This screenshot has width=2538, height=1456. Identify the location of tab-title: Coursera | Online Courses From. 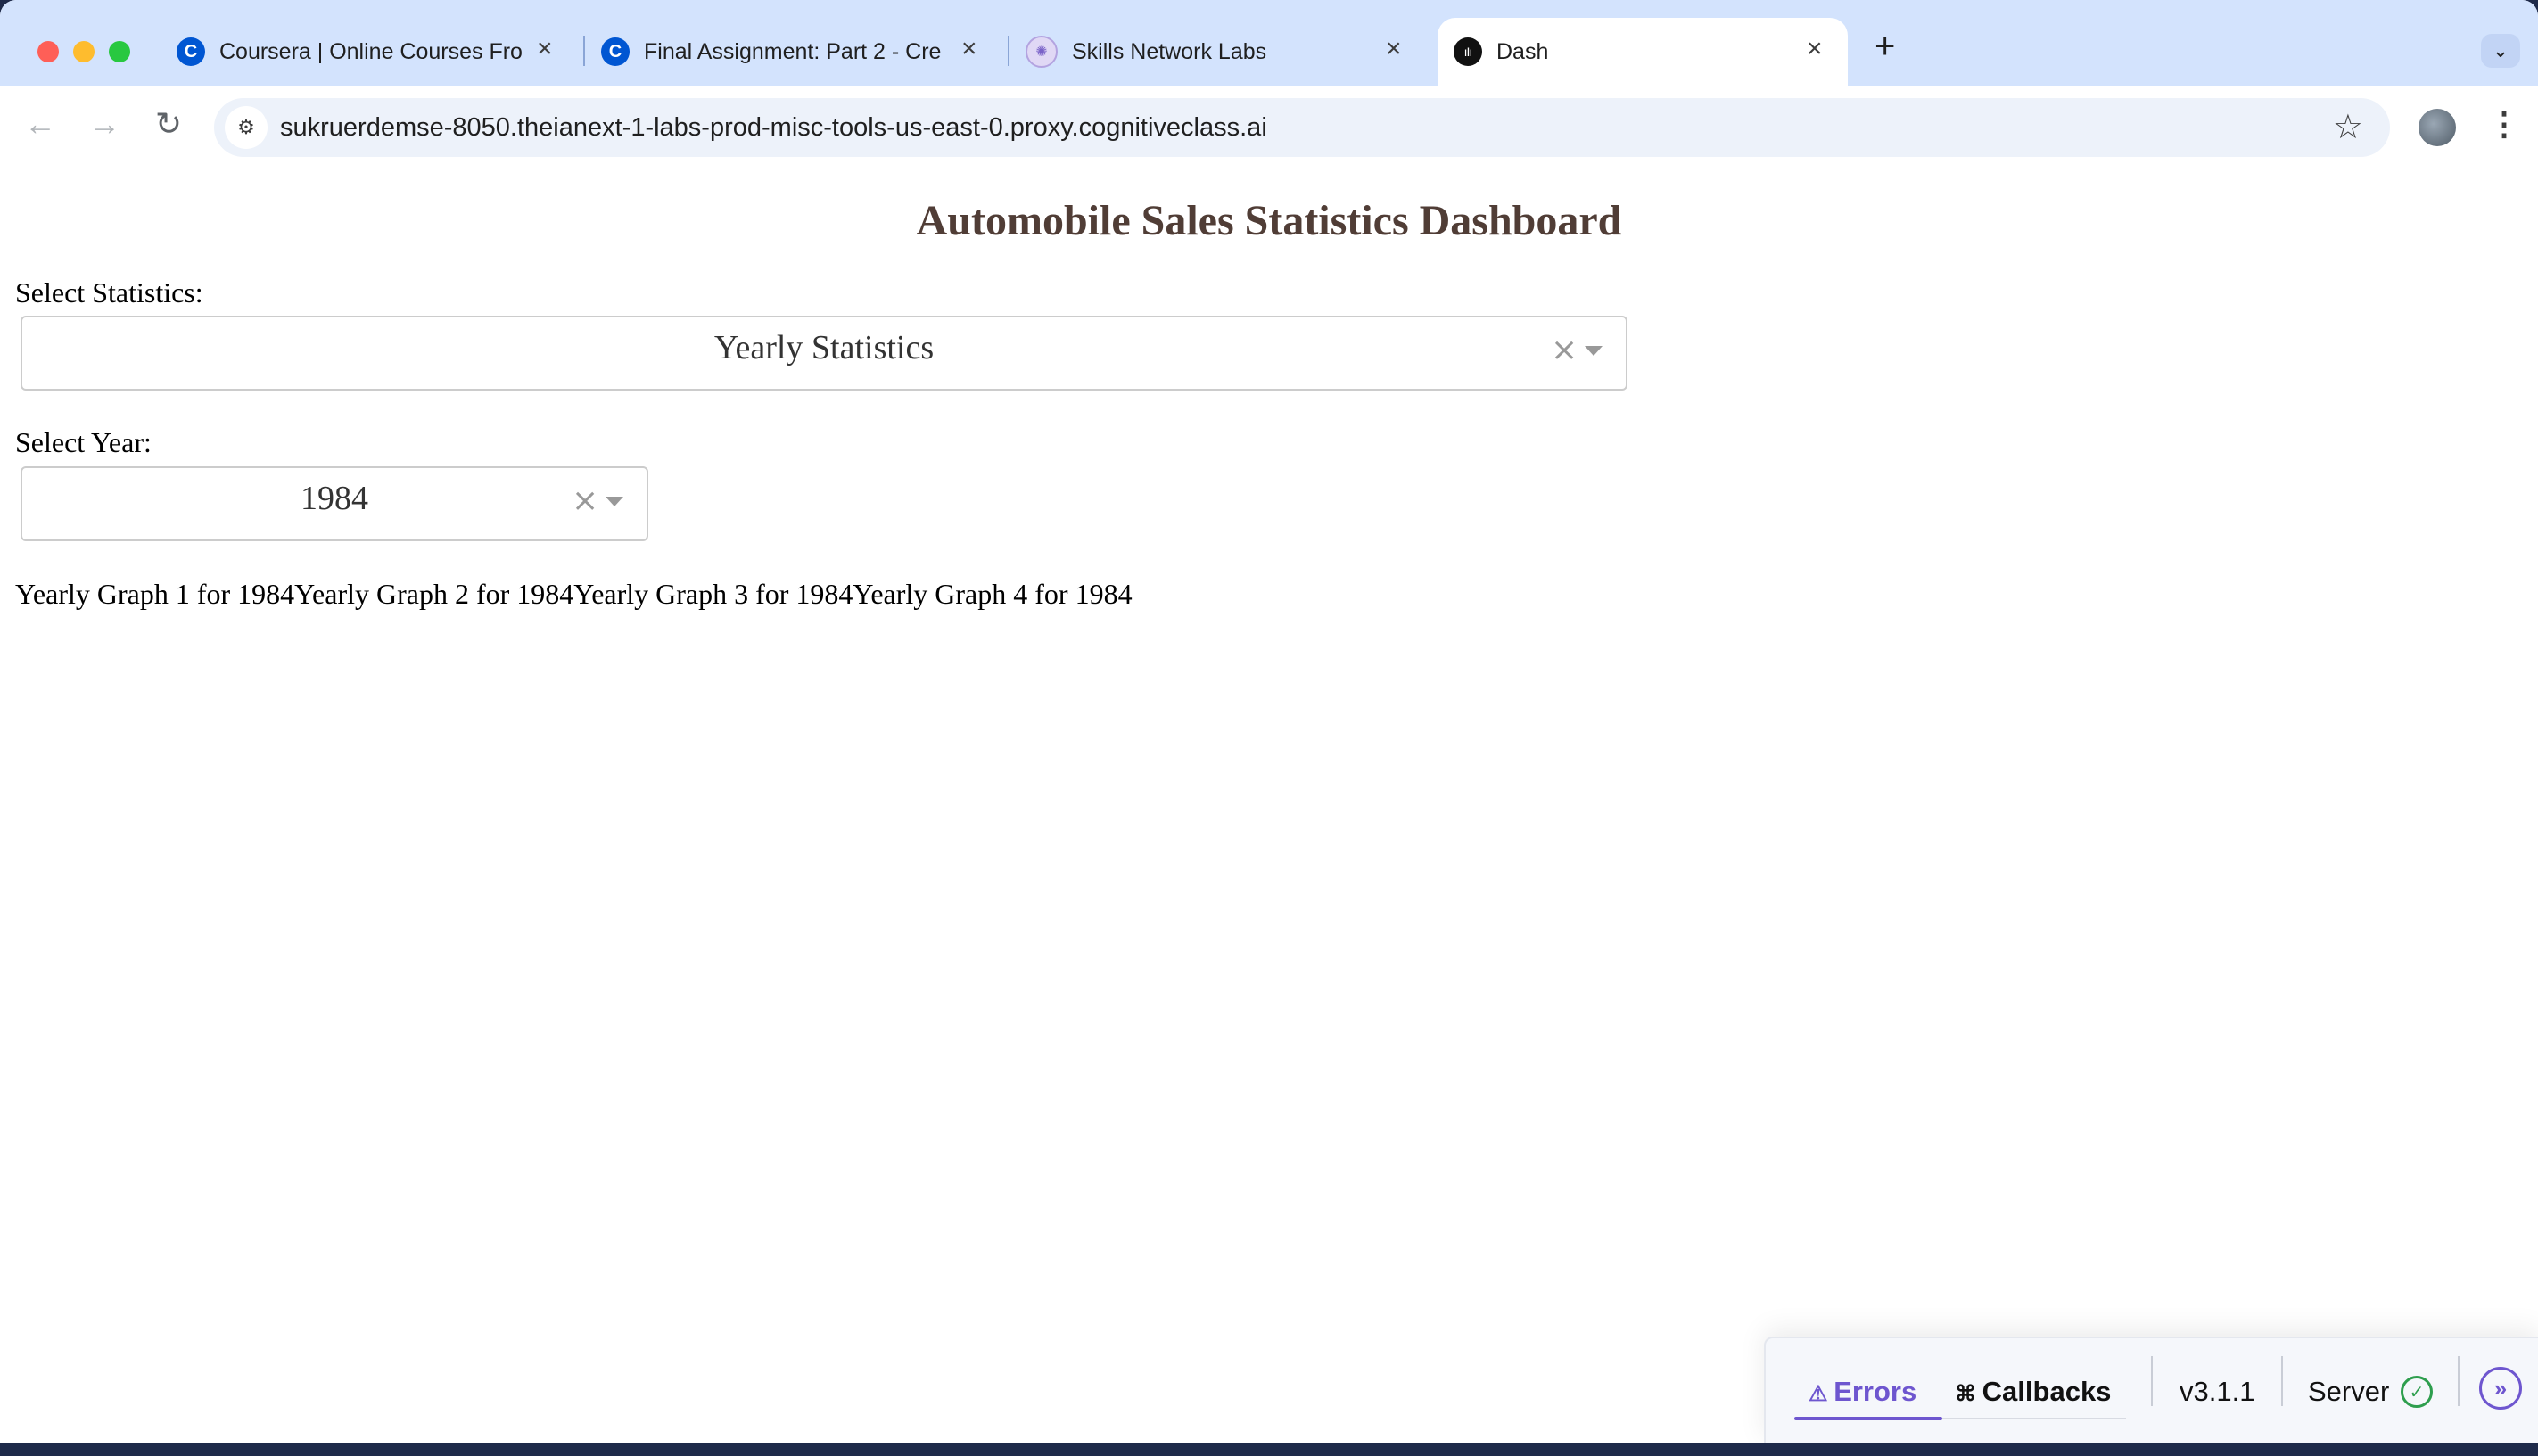
(371, 51).